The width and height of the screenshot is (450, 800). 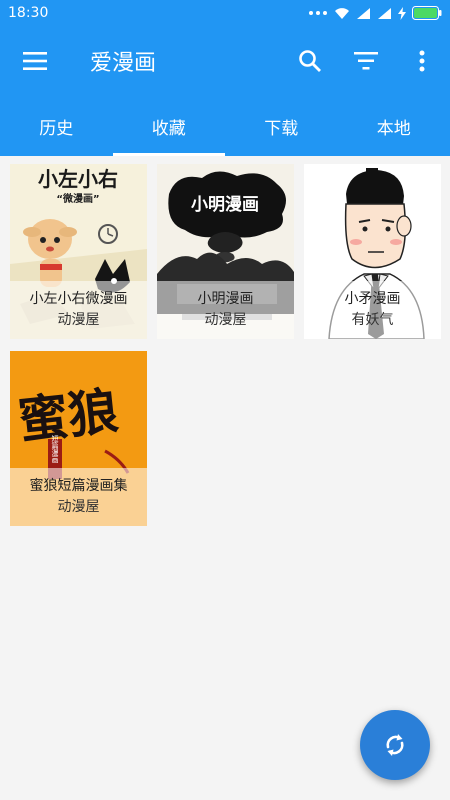 What do you see at coordinates (225, 13) in the screenshot?
I see `status-bar: 18:30` at bounding box center [225, 13].